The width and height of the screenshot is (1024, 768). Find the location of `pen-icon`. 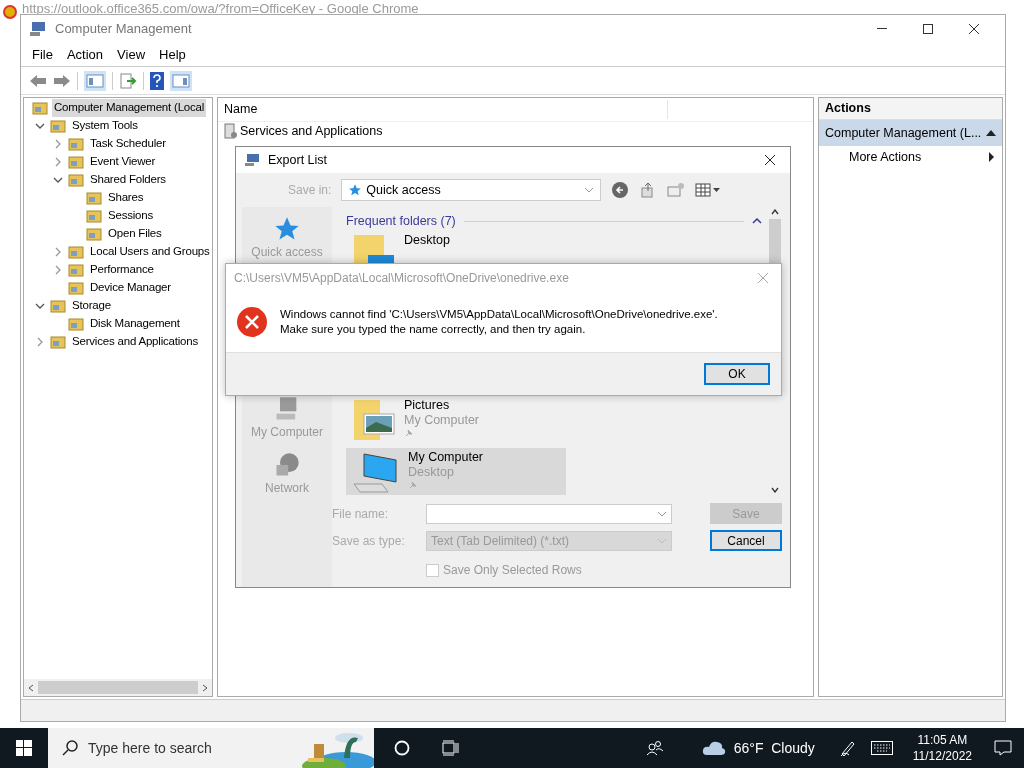

pen-icon is located at coordinates (847, 748).